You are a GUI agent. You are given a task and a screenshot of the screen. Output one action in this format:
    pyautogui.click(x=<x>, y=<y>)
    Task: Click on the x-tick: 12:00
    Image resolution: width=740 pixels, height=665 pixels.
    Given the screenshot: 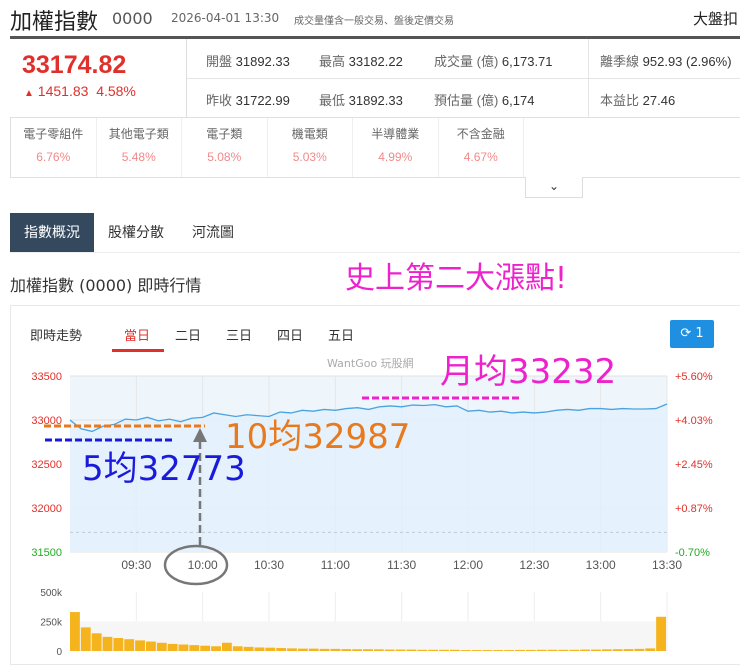 What is the action you would take?
    pyautogui.click(x=468, y=565)
    